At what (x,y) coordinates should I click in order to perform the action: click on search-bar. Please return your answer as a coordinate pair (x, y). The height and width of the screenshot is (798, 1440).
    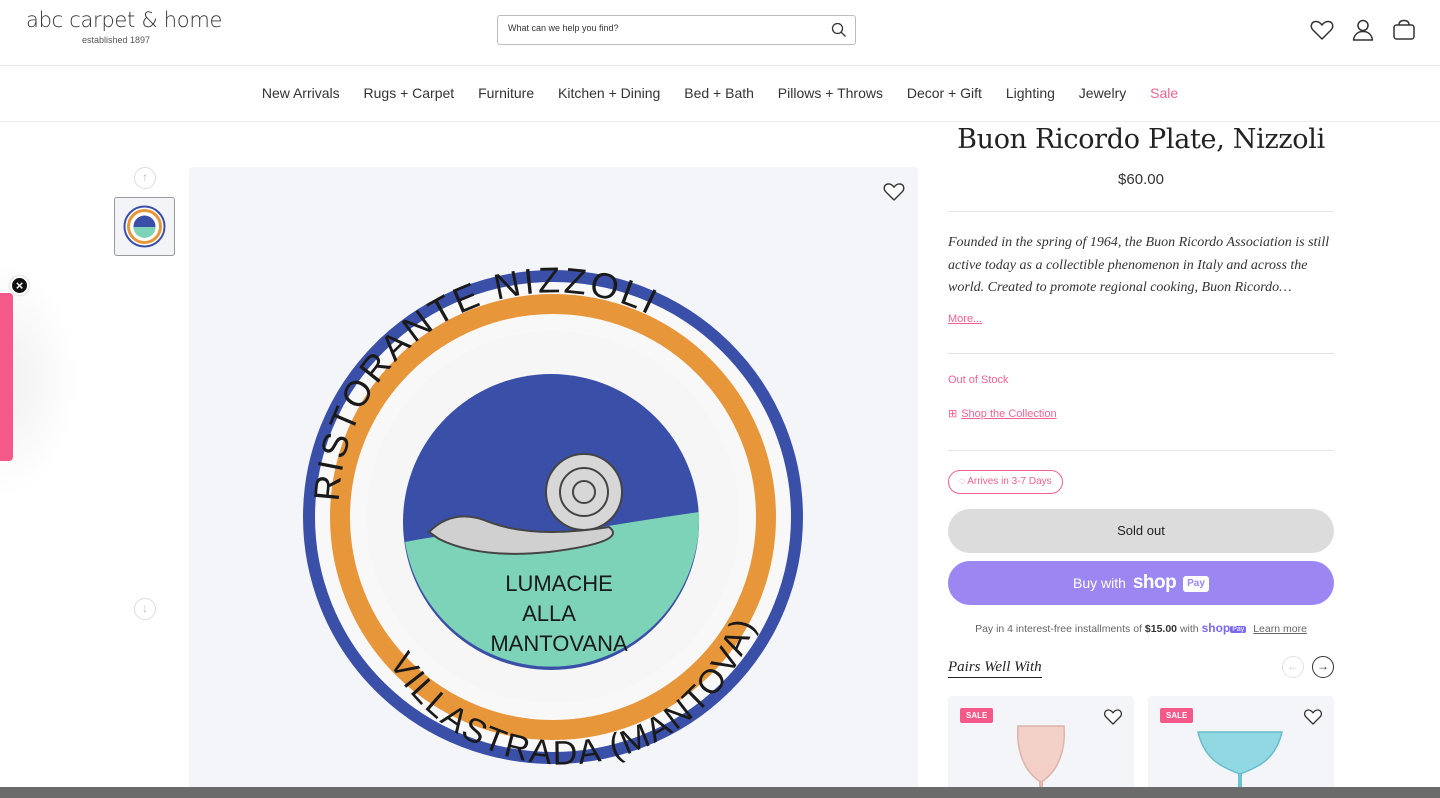
    Looking at the image, I should click on (676, 30).